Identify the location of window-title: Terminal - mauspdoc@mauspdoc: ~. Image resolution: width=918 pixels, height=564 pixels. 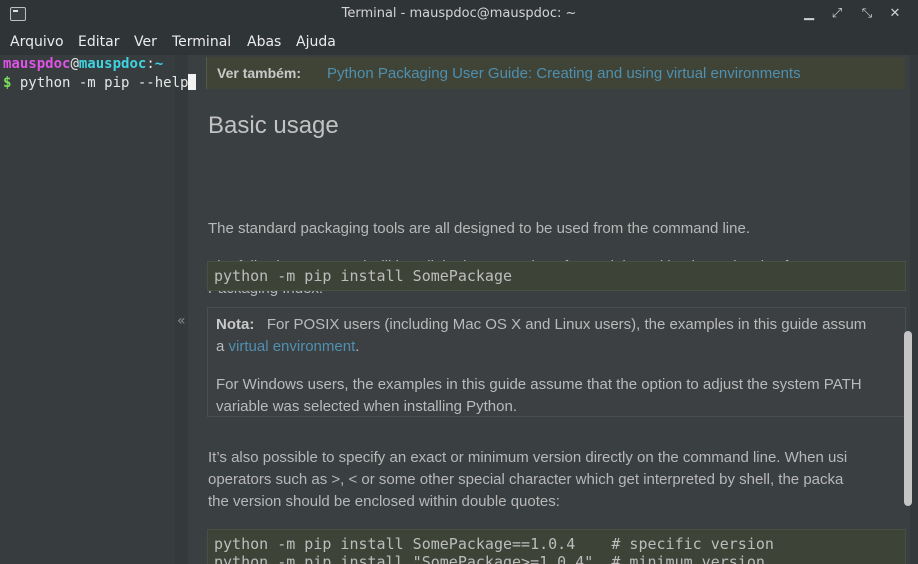
(459, 13).